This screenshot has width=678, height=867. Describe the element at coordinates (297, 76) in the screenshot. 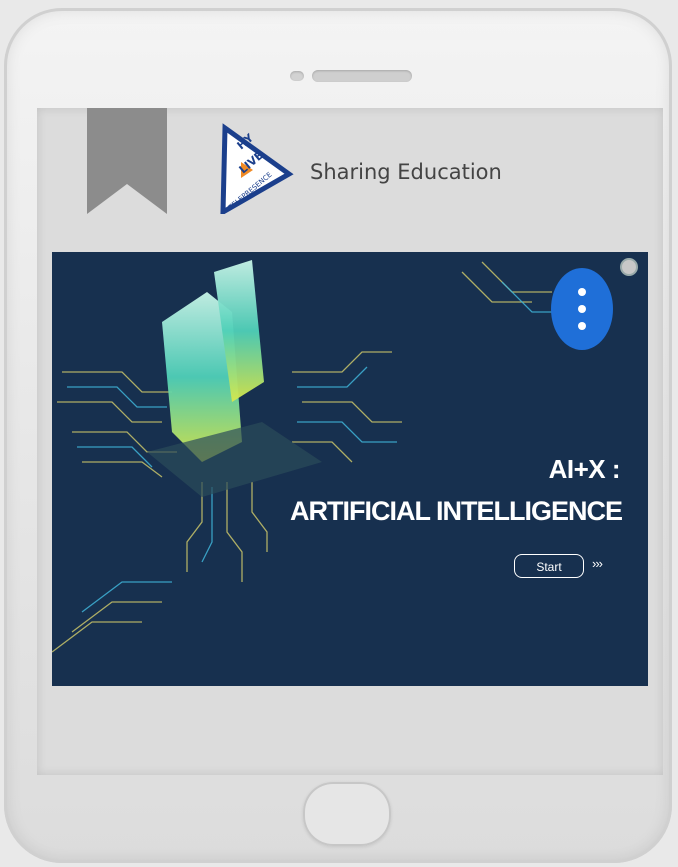

I see `camera` at that location.